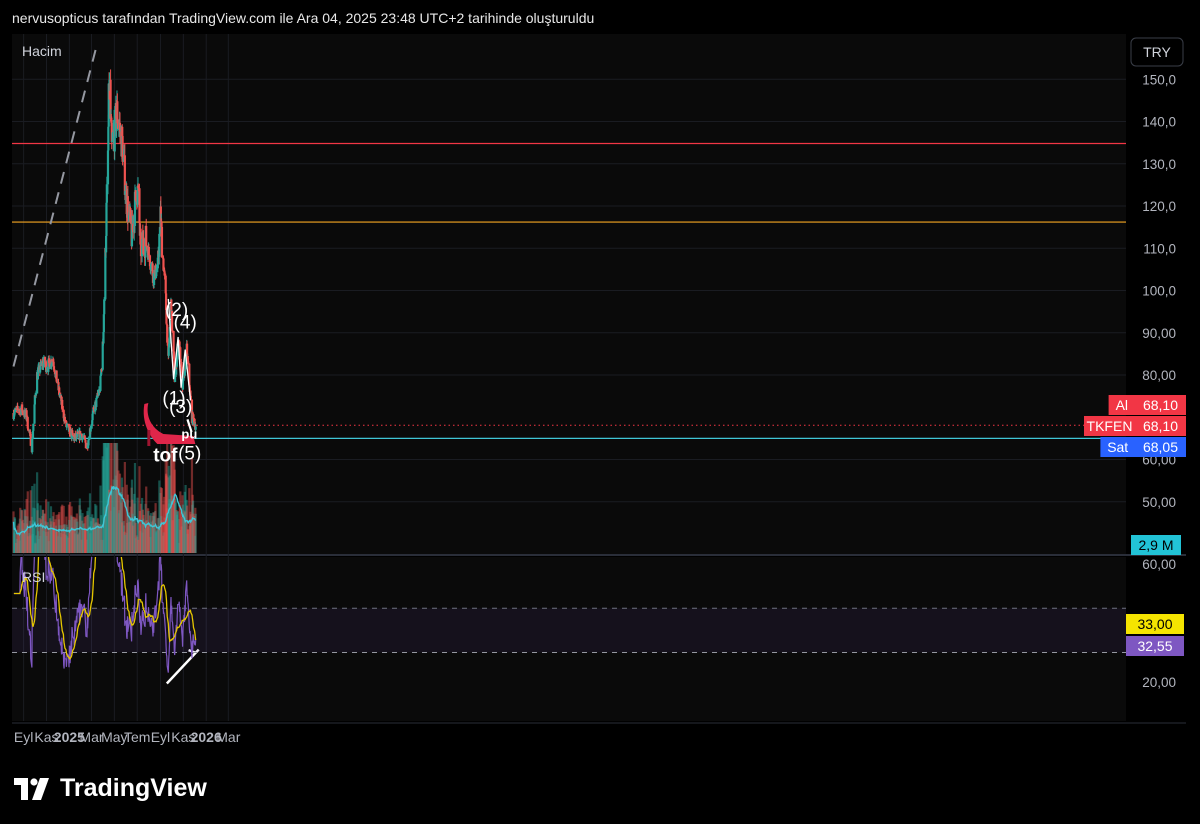 Image resolution: width=1200 pixels, height=824 pixels. I want to click on price-tick-label-0: 150,0, so click(1159, 79).